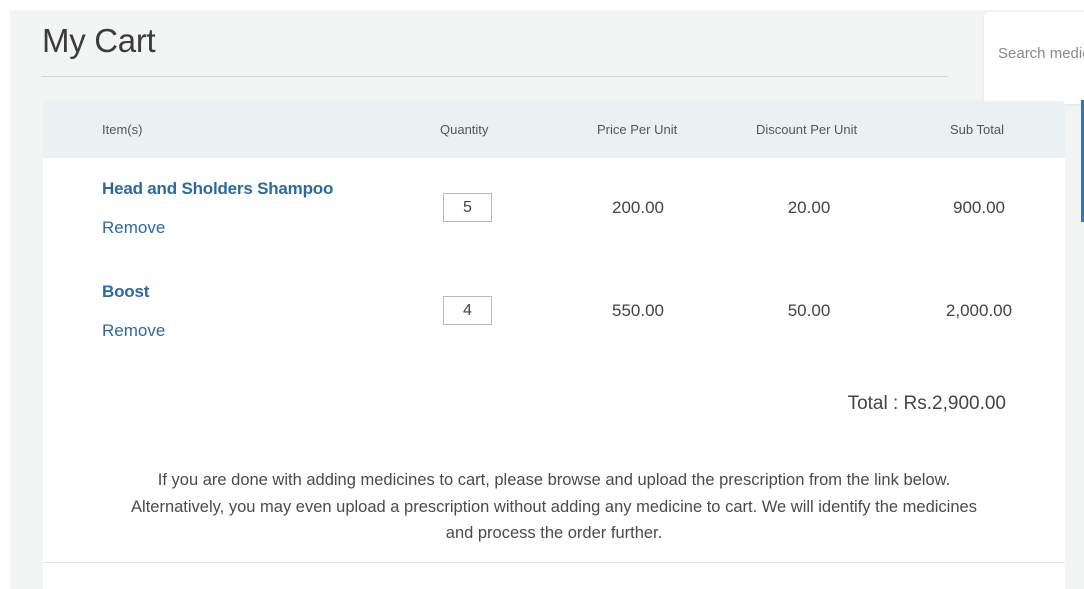 The width and height of the screenshot is (1084, 589). What do you see at coordinates (1041, 53) in the screenshot?
I see `search-input` at bounding box center [1041, 53].